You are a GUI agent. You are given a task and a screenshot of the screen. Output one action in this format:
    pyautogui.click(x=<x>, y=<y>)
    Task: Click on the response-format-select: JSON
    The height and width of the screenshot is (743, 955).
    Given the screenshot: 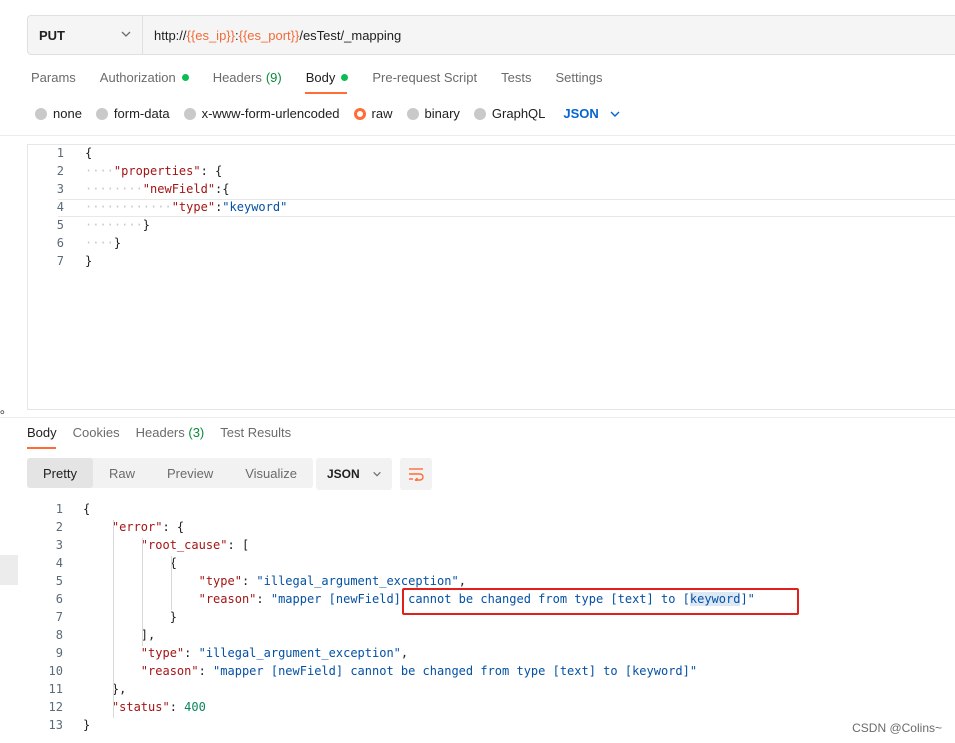 What is the action you would take?
    pyautogui.click(x=354, y=474)
    